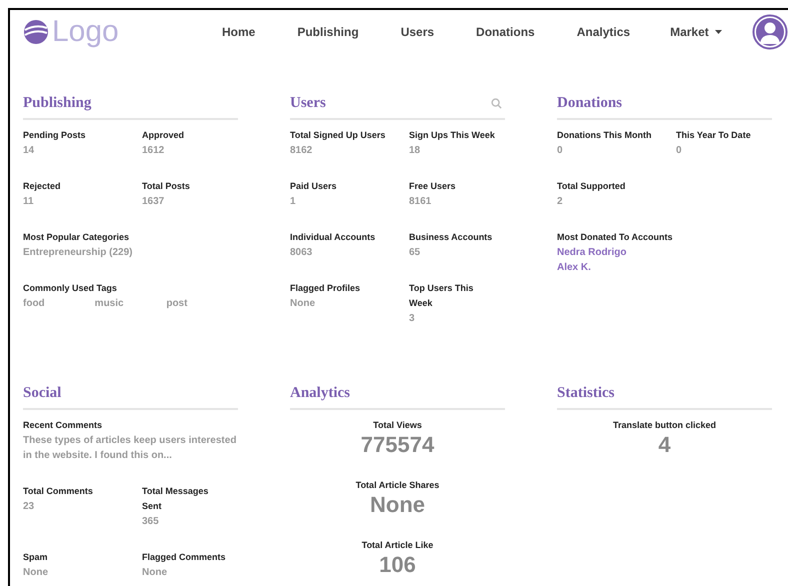  I want to click on stat-label: Individual Accounts, so click(333, 237).